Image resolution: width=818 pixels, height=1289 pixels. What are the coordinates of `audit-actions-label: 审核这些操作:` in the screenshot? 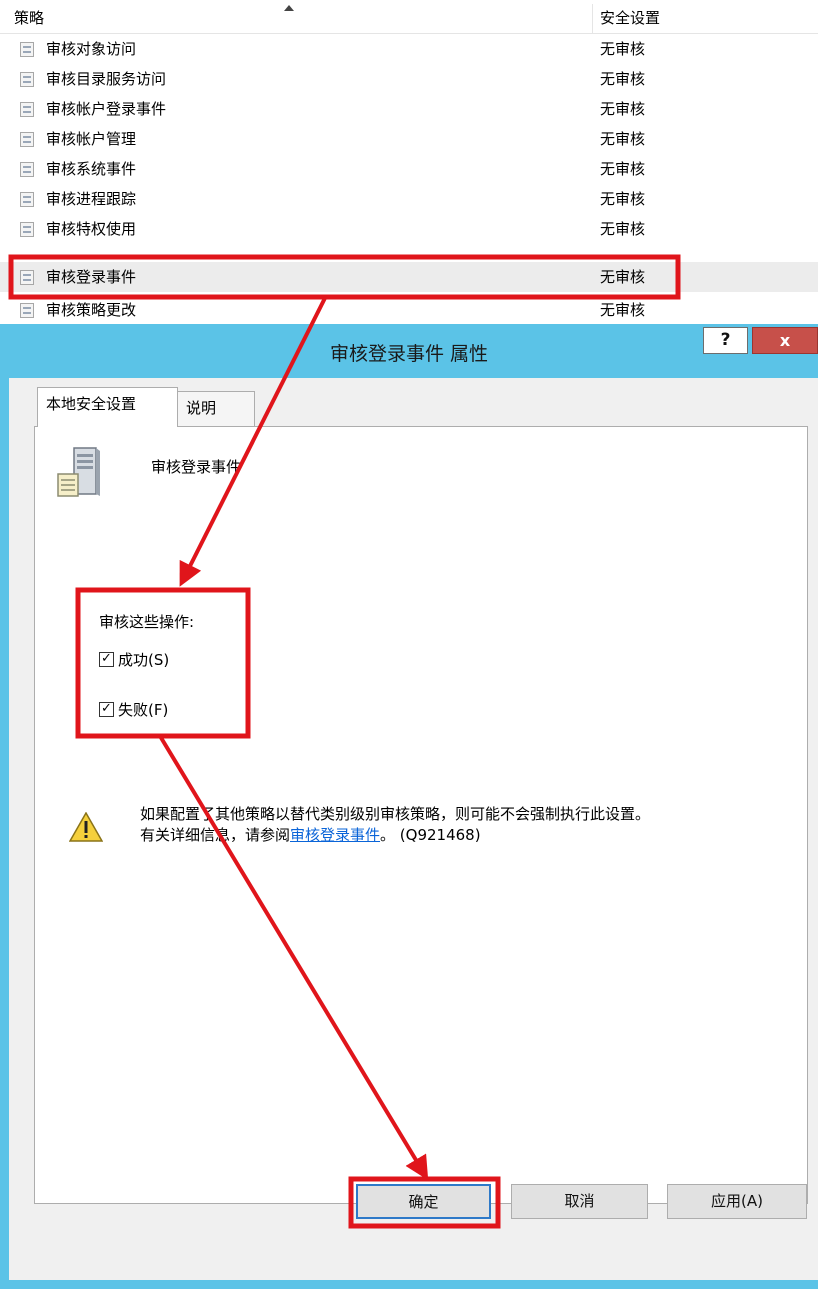 It's located at (147, 622).